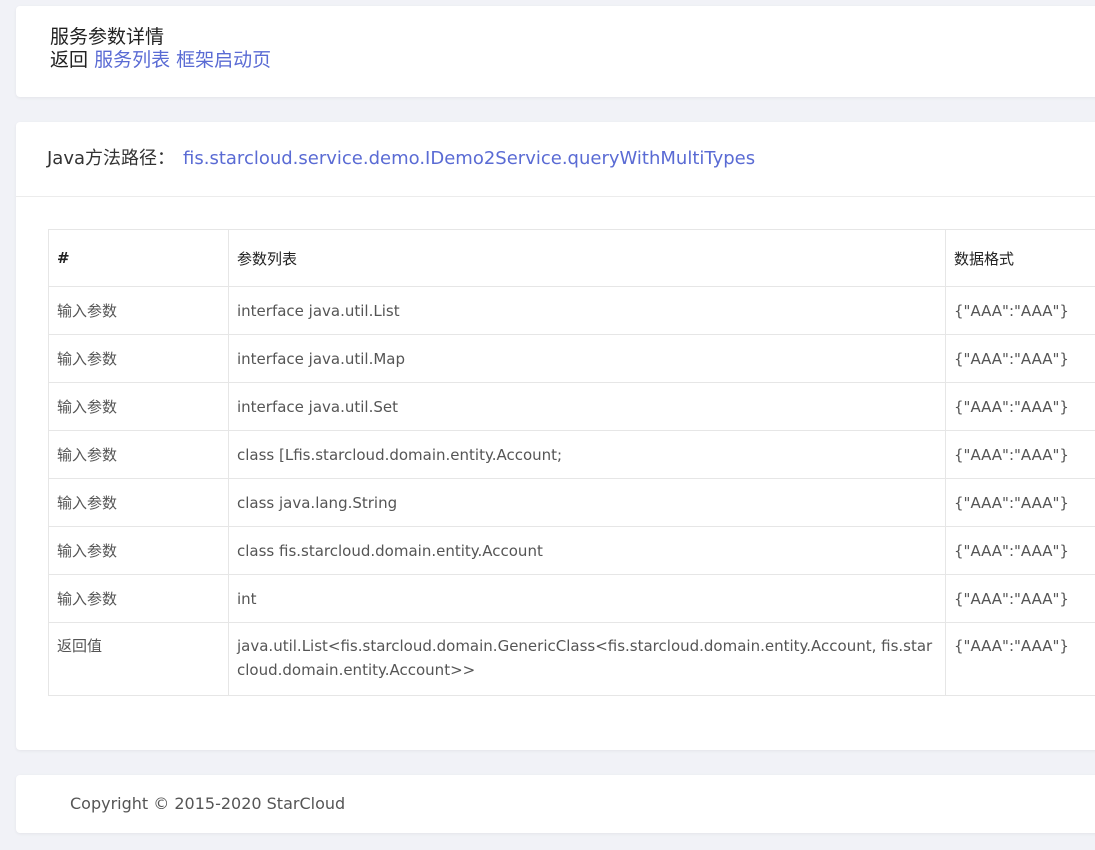 Image resolution: width=1095 pixels, height=850 pixels. Describe the element at coordinates (69, 60) in the screenshot. I see `back-label: 返回` at that location.